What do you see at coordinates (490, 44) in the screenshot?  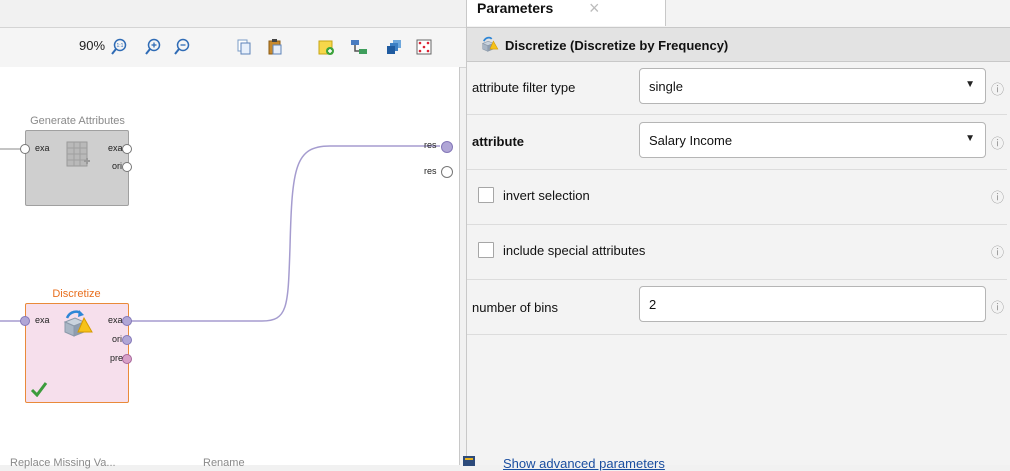 I see `discretize-small-icon` at bounding box center [490, 44].